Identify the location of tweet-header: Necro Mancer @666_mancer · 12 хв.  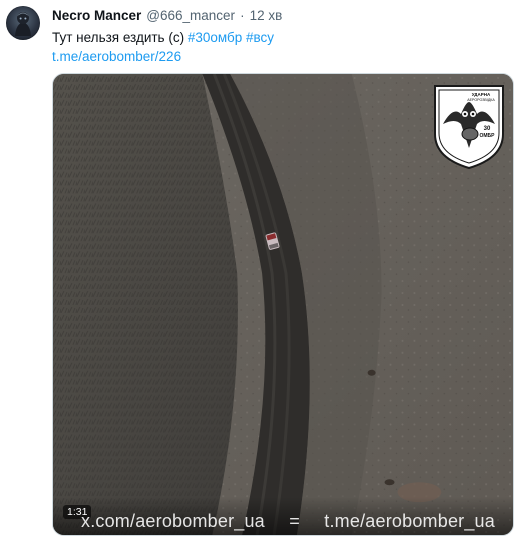
(167, 17).